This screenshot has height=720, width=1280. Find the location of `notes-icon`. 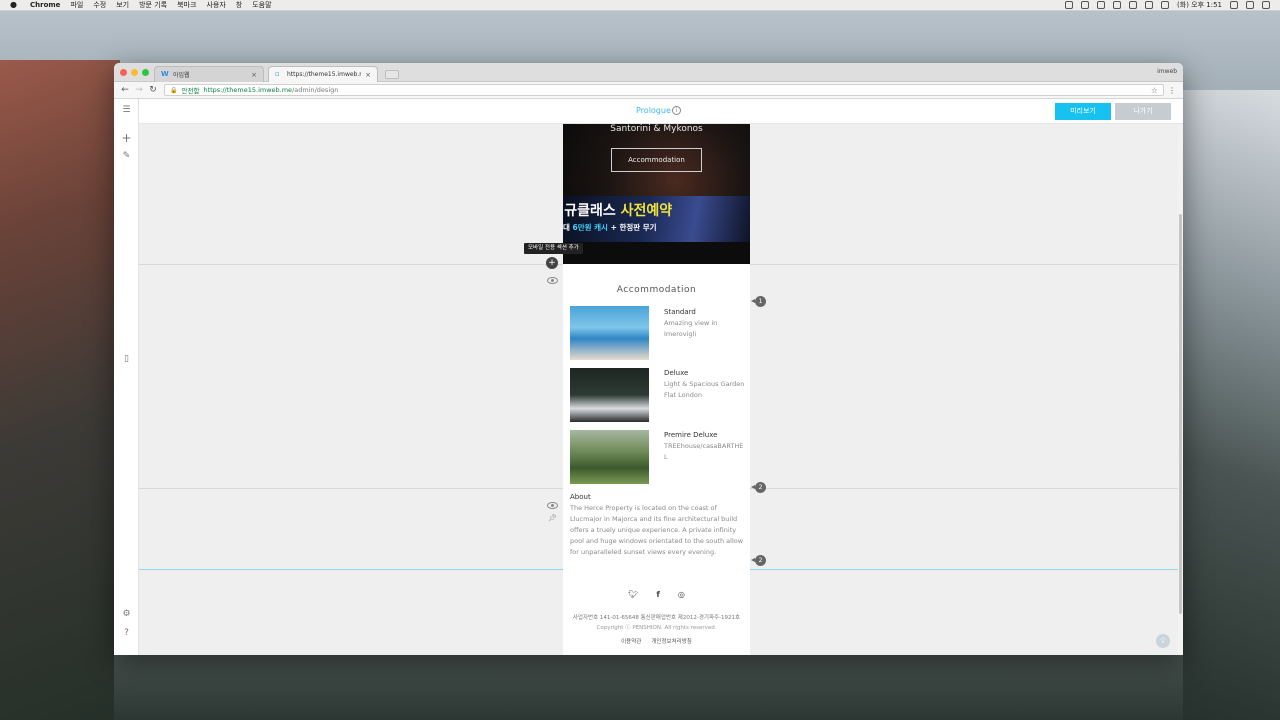

notes-icon is located at coordinates (1085, 5).